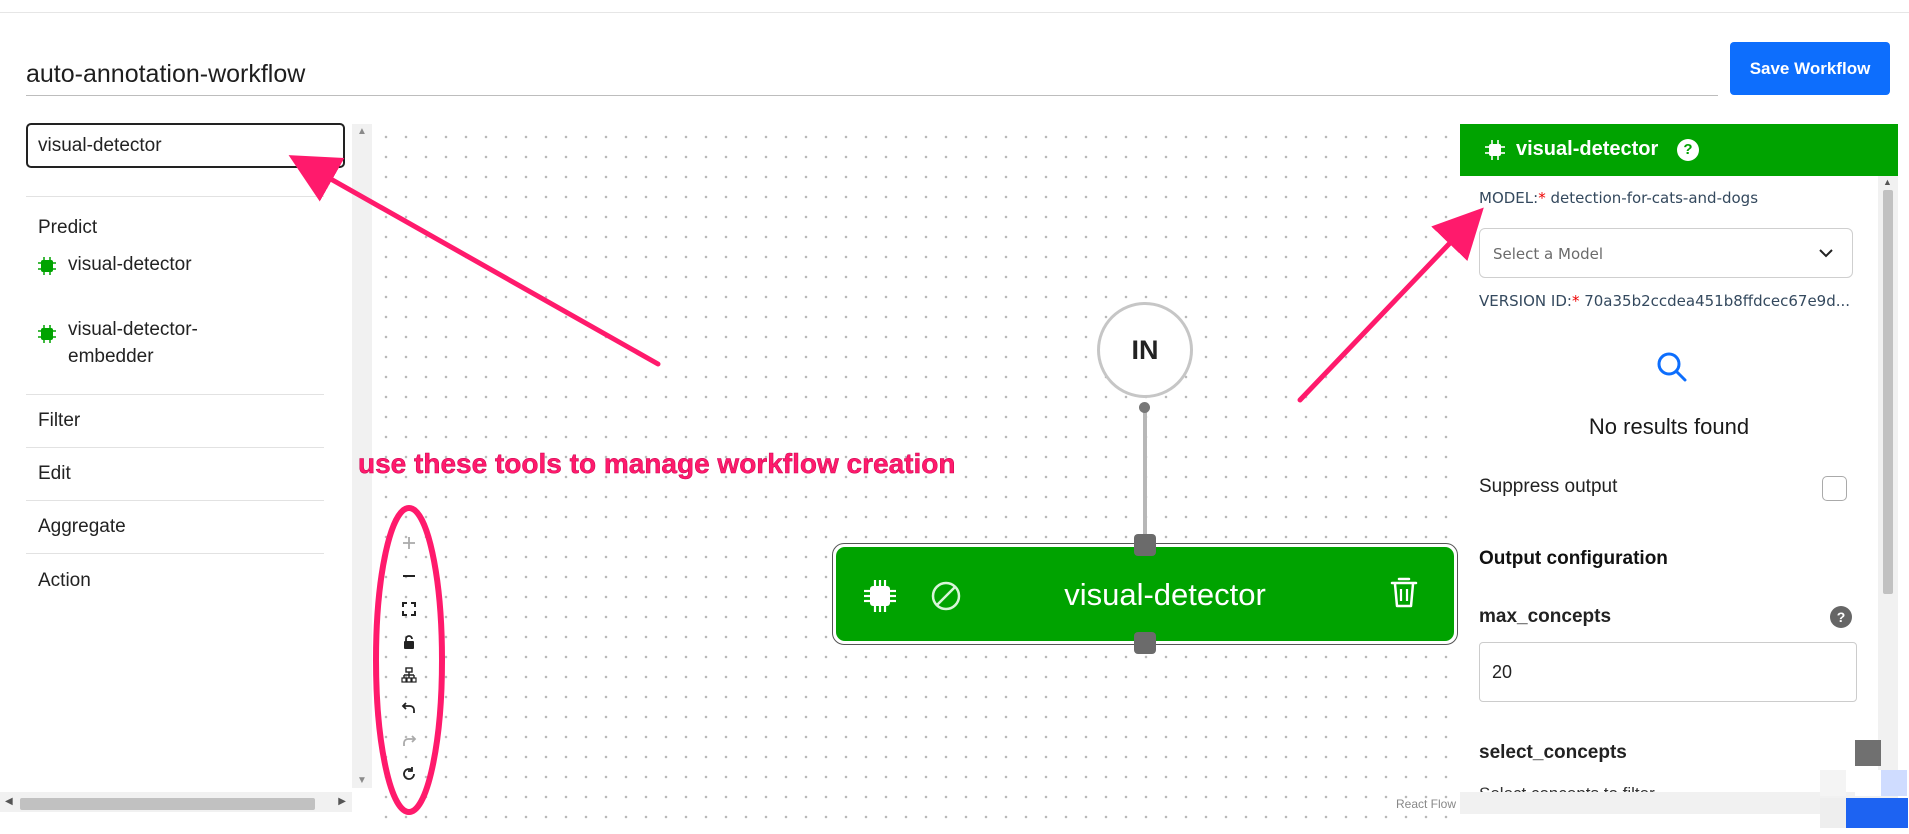 The height and width of the screenshot is (834, 1909). I want to click on plus-icon, so click(409, 542).